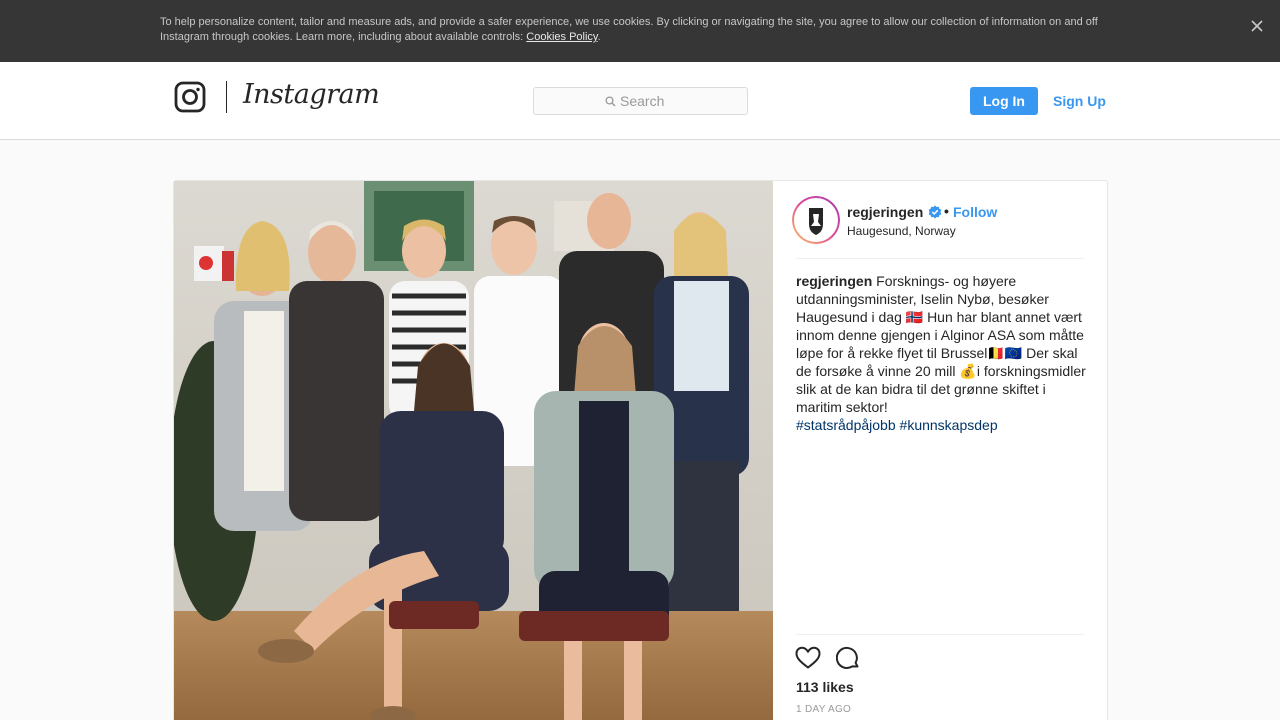 The width and height of the screenshot is (1280, 720). I want to click on sign-up-link: Sign Up, so click(1079, 101).